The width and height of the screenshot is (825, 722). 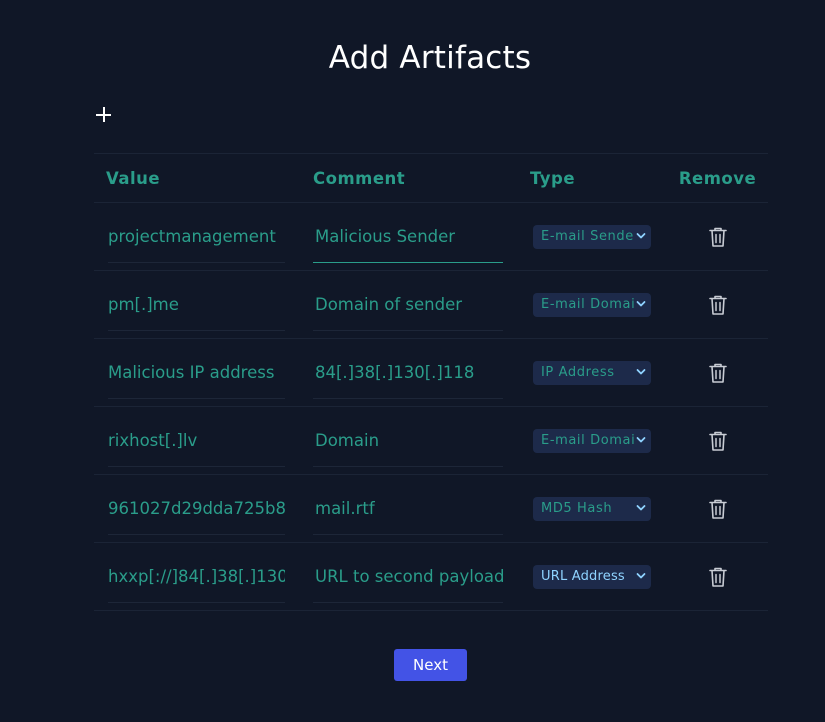 What do you see at coordinates (583, 576) in the screenshot?
I see `type-select-value: URL Address` at bounding box center [583, 576].